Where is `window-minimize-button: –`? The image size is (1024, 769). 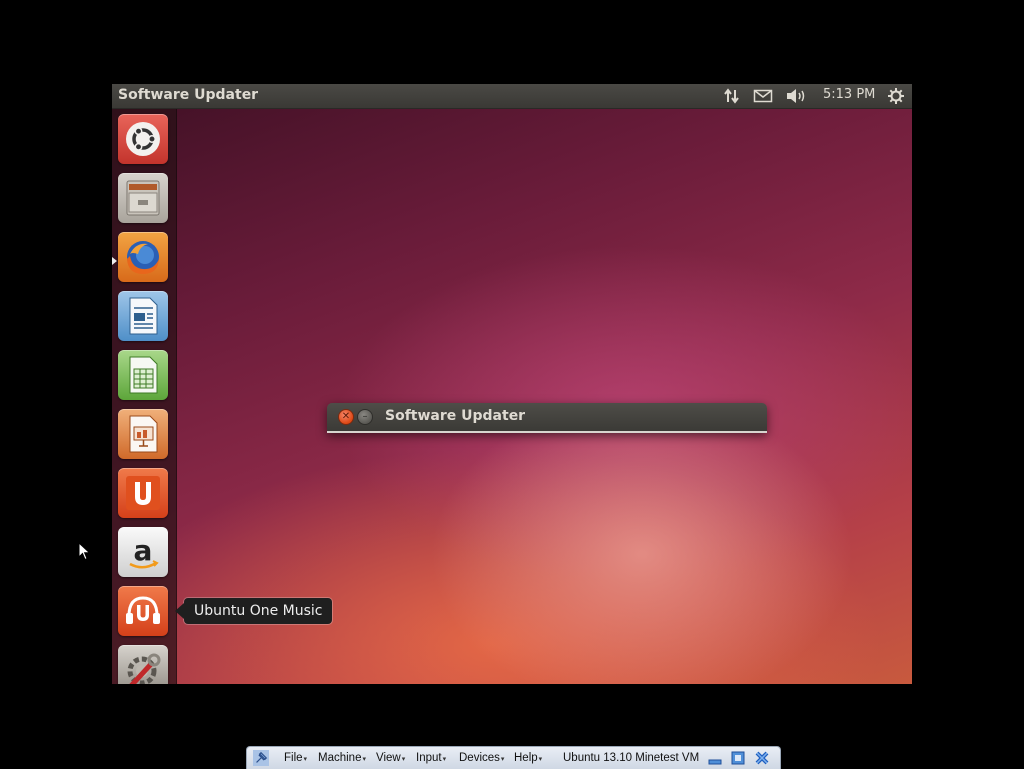 window-minimize-button: – is located at coordinates (365, 417).